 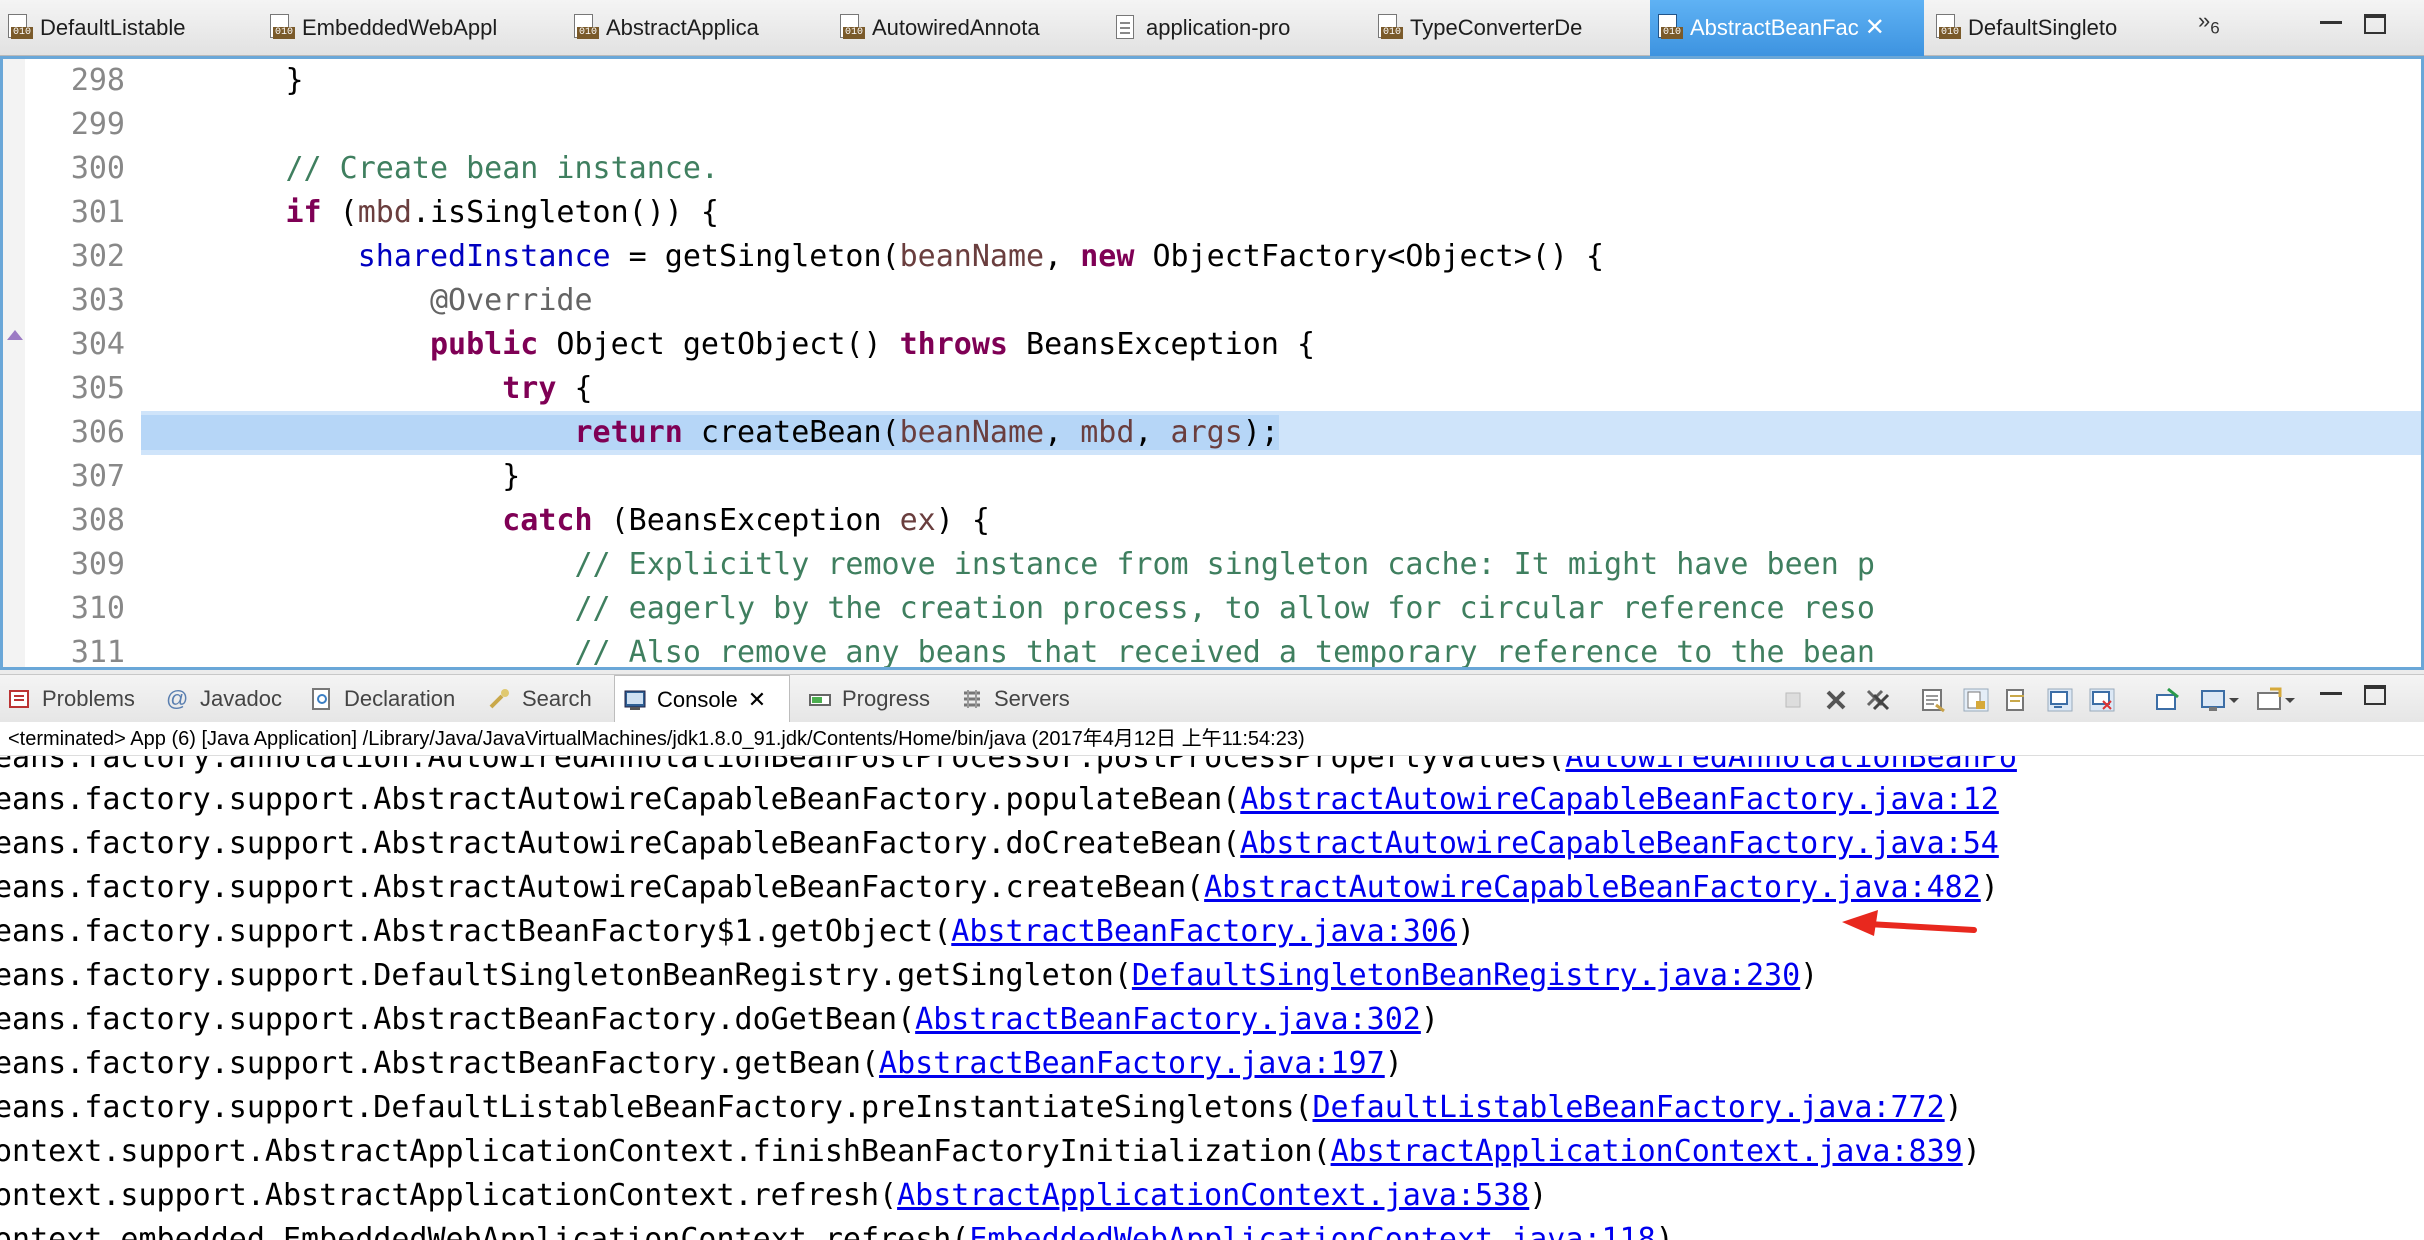 What do you see at coordinates (2331, 19) in the screenshot?
I see `minimize-icon` at bounding box center [2331, 19].